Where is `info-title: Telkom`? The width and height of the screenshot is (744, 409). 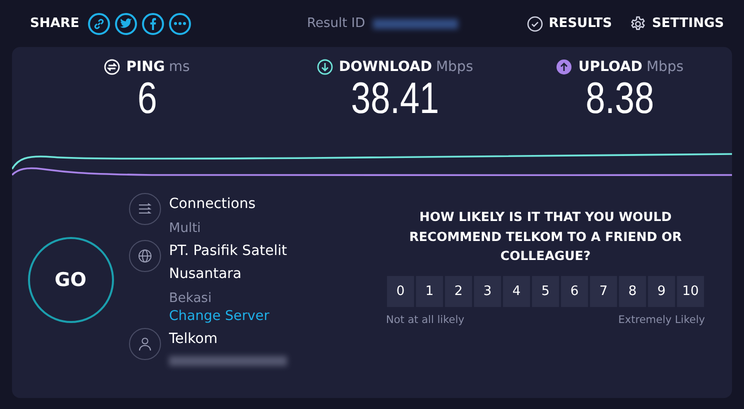 info-title: Telkom is located at coordinates (193, 339).